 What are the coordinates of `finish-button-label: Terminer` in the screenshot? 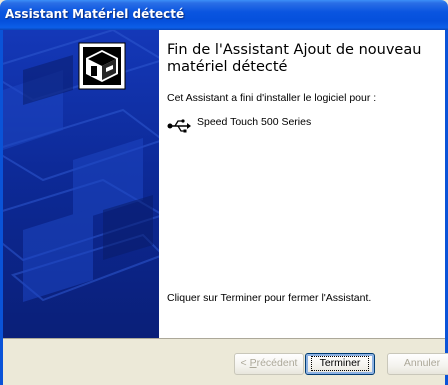 It's located at (340, 363).